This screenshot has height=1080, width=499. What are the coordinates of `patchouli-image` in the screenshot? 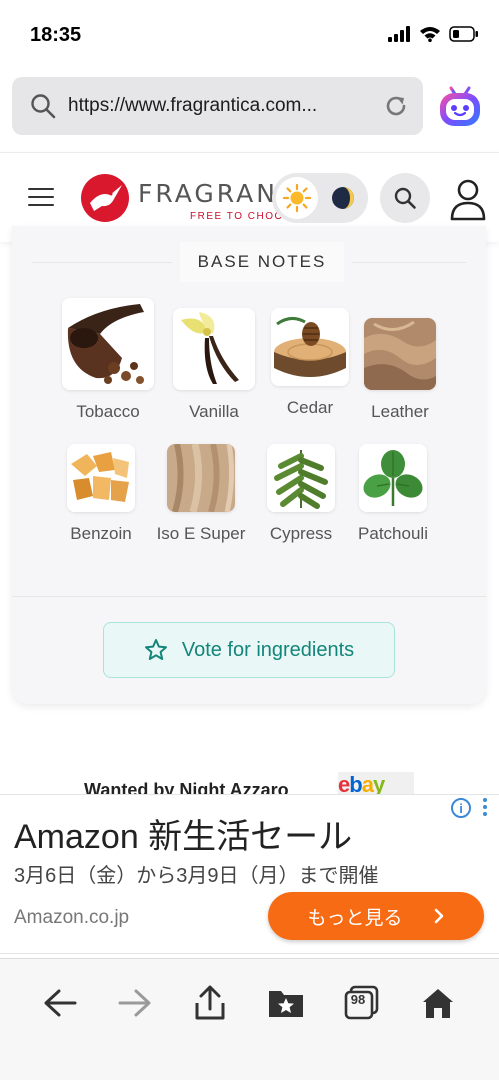 It's located at (393, 478).